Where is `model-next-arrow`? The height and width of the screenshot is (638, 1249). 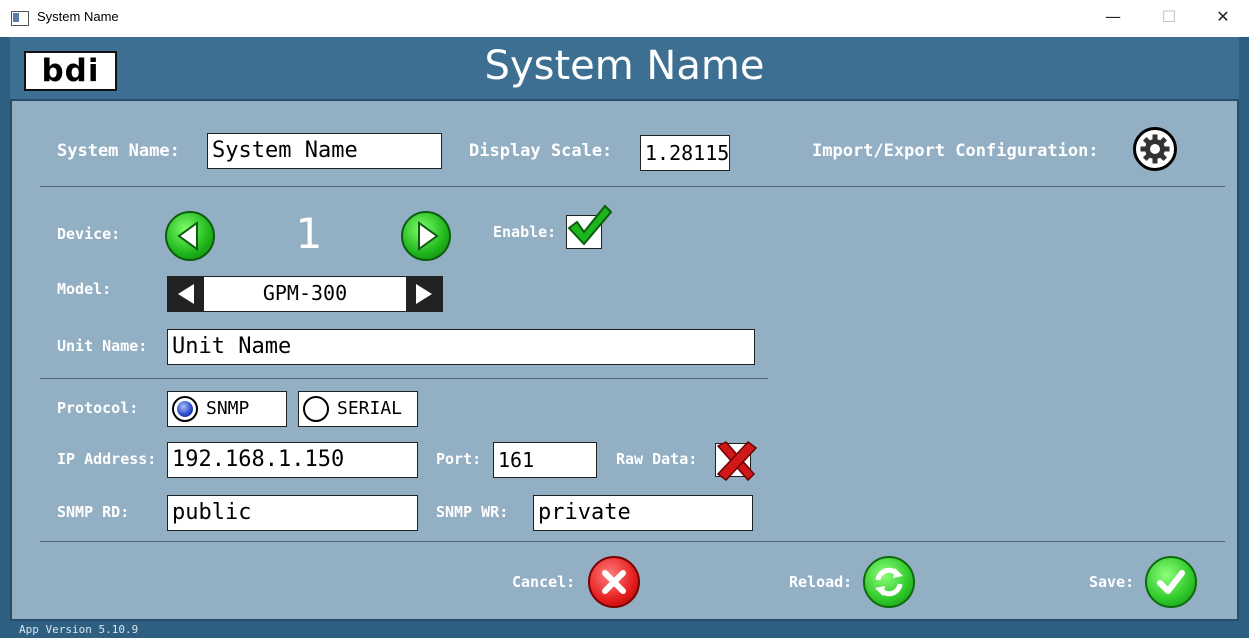 model-next-arrow is located at coordinates (424, 294).